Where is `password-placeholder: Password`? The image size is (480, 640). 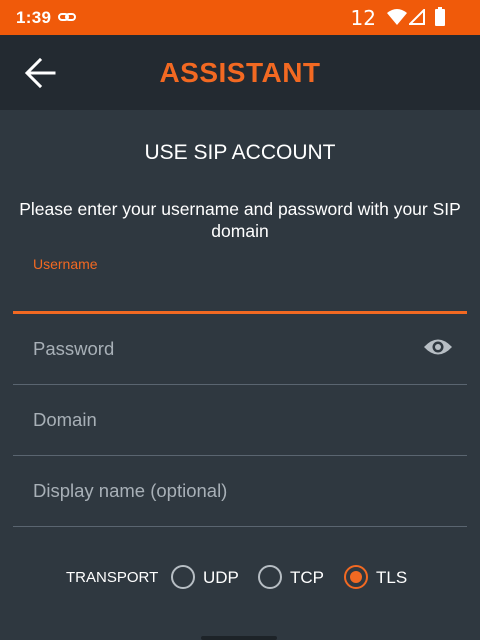 password-placeholder: Password is located at coordinates (74, 348).